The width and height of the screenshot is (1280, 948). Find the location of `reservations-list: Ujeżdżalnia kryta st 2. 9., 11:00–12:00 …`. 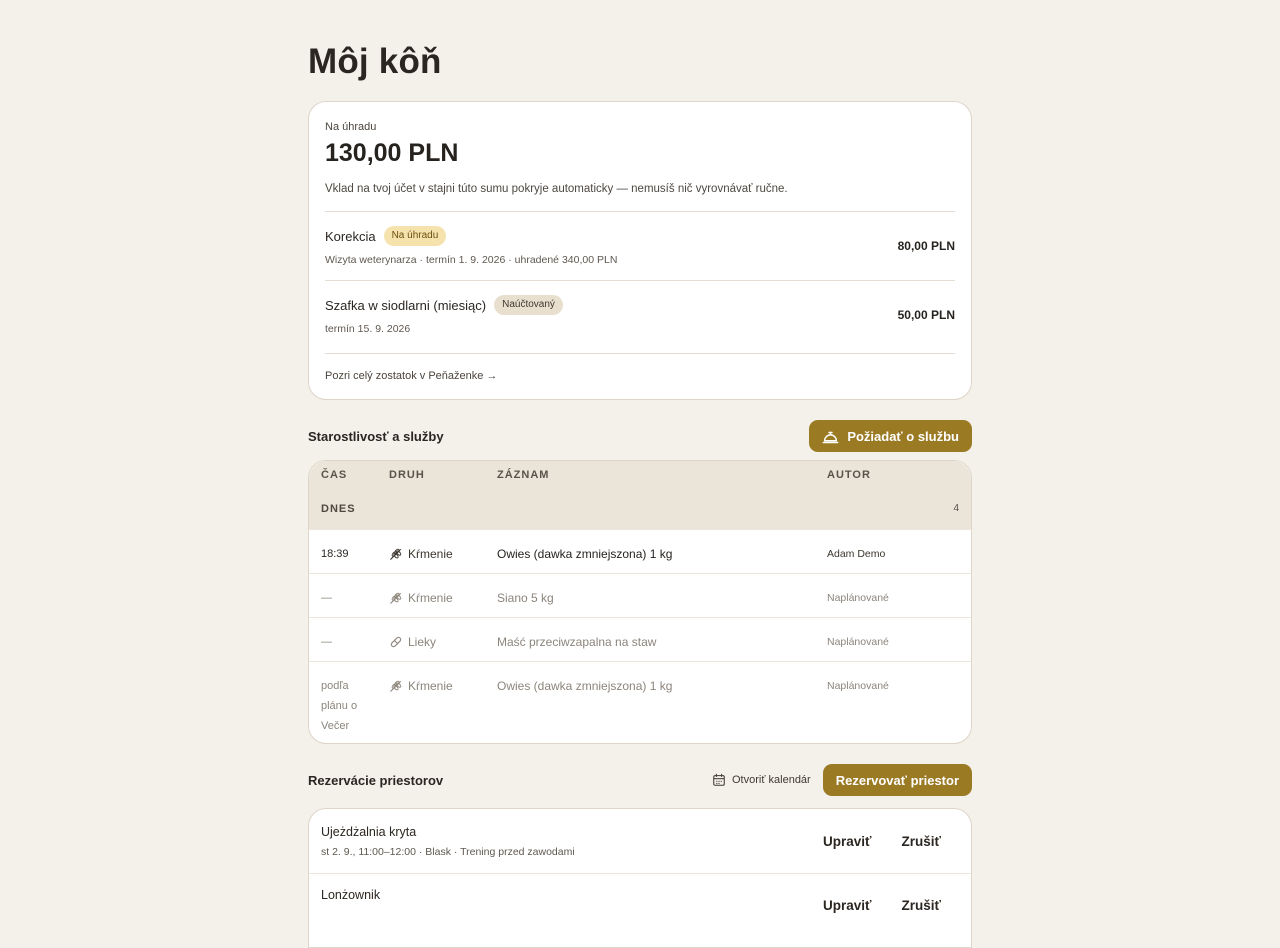

reservations-list: Ujeżdżalnia kryta st 2. 9., 11:00–12:00 … is located at coordinates (640, 878).